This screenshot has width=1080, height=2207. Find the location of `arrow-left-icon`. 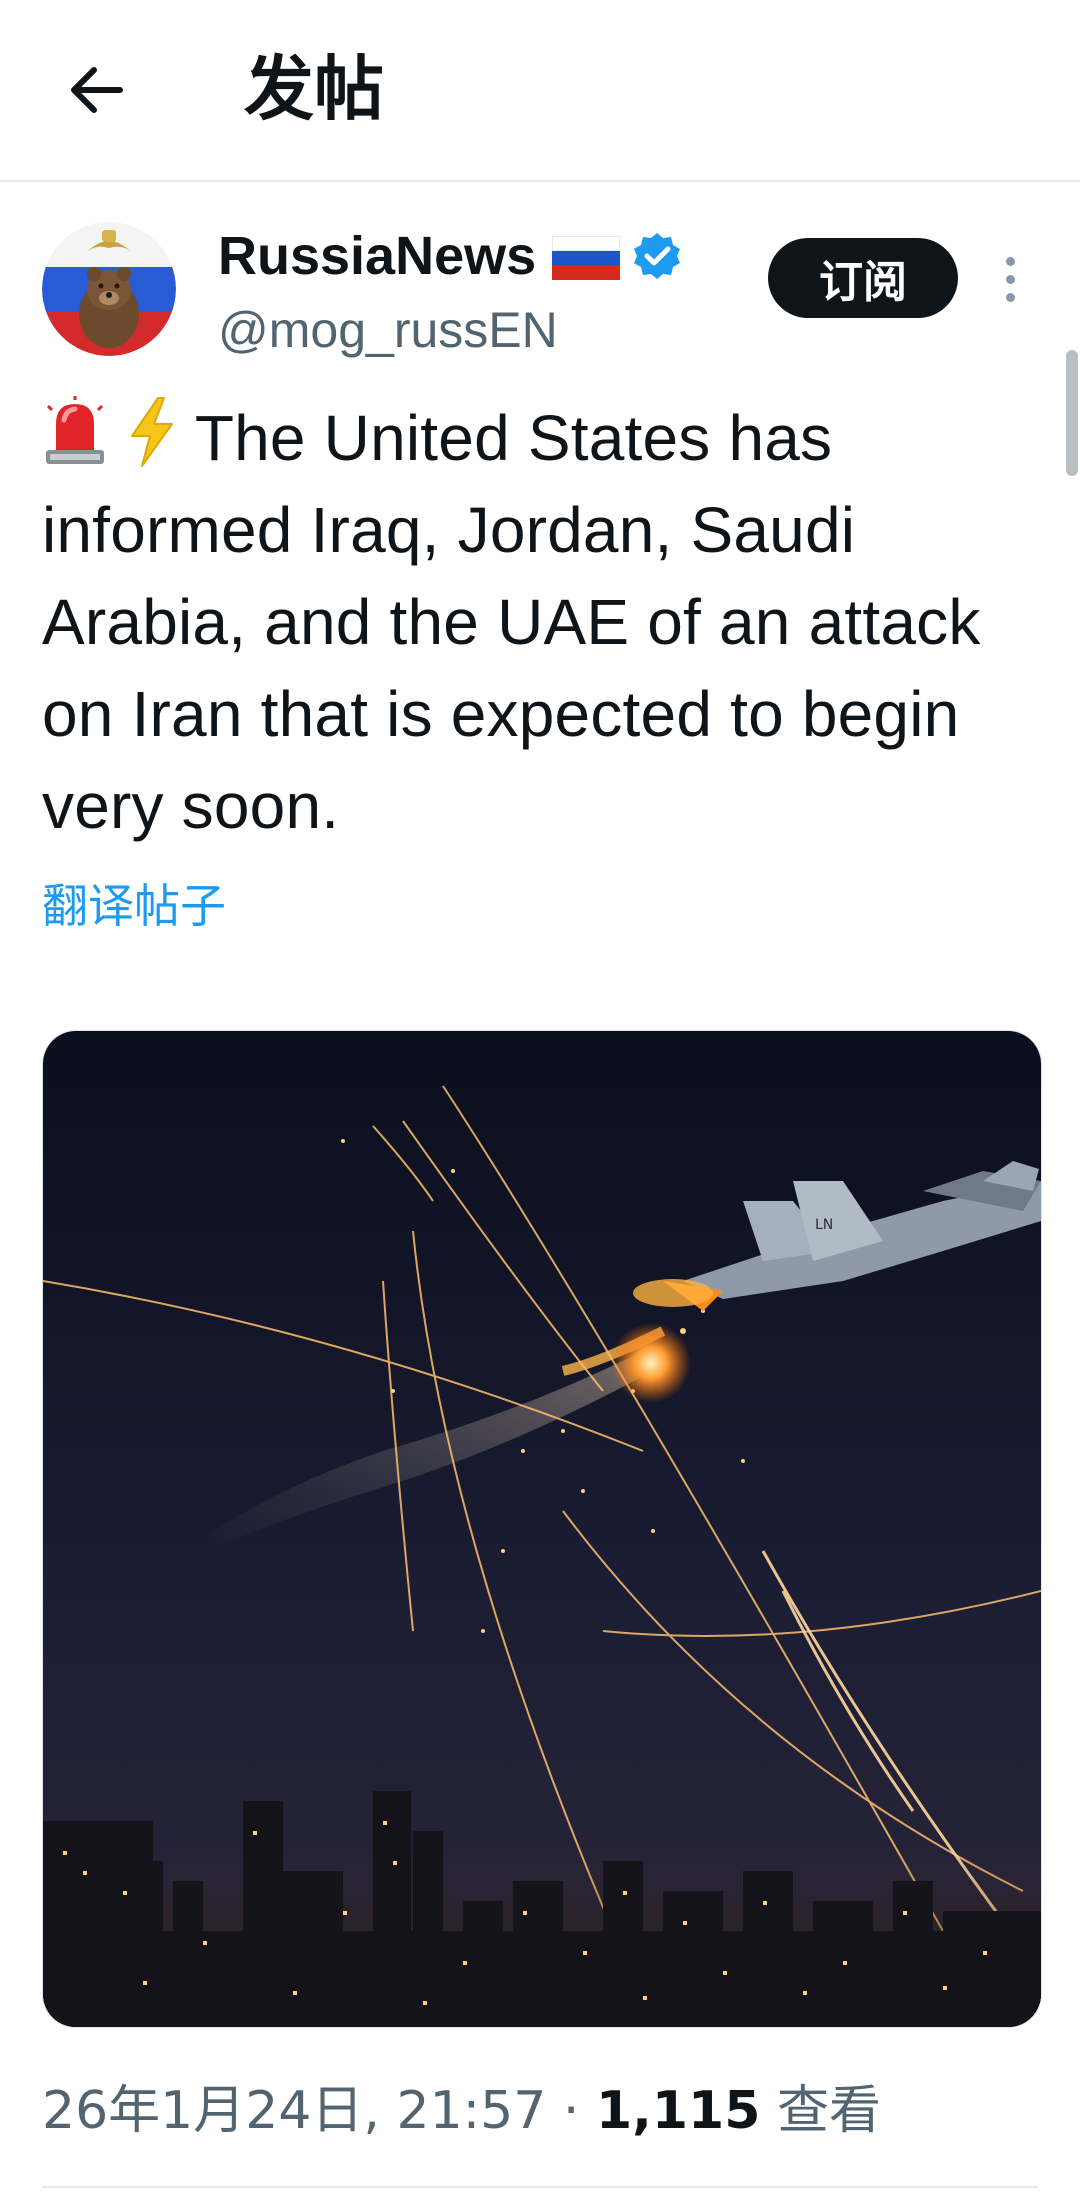

arrow-left-icon is located at coordinates (97, 90).